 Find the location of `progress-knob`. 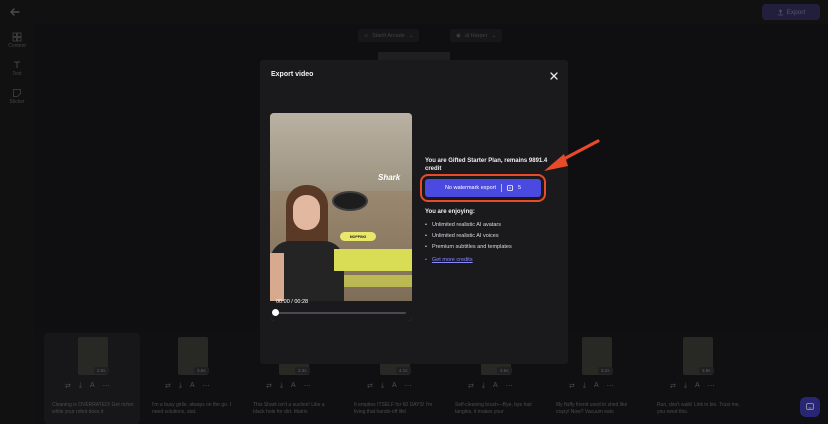

progress-knob is located at coordinates (275, 312).